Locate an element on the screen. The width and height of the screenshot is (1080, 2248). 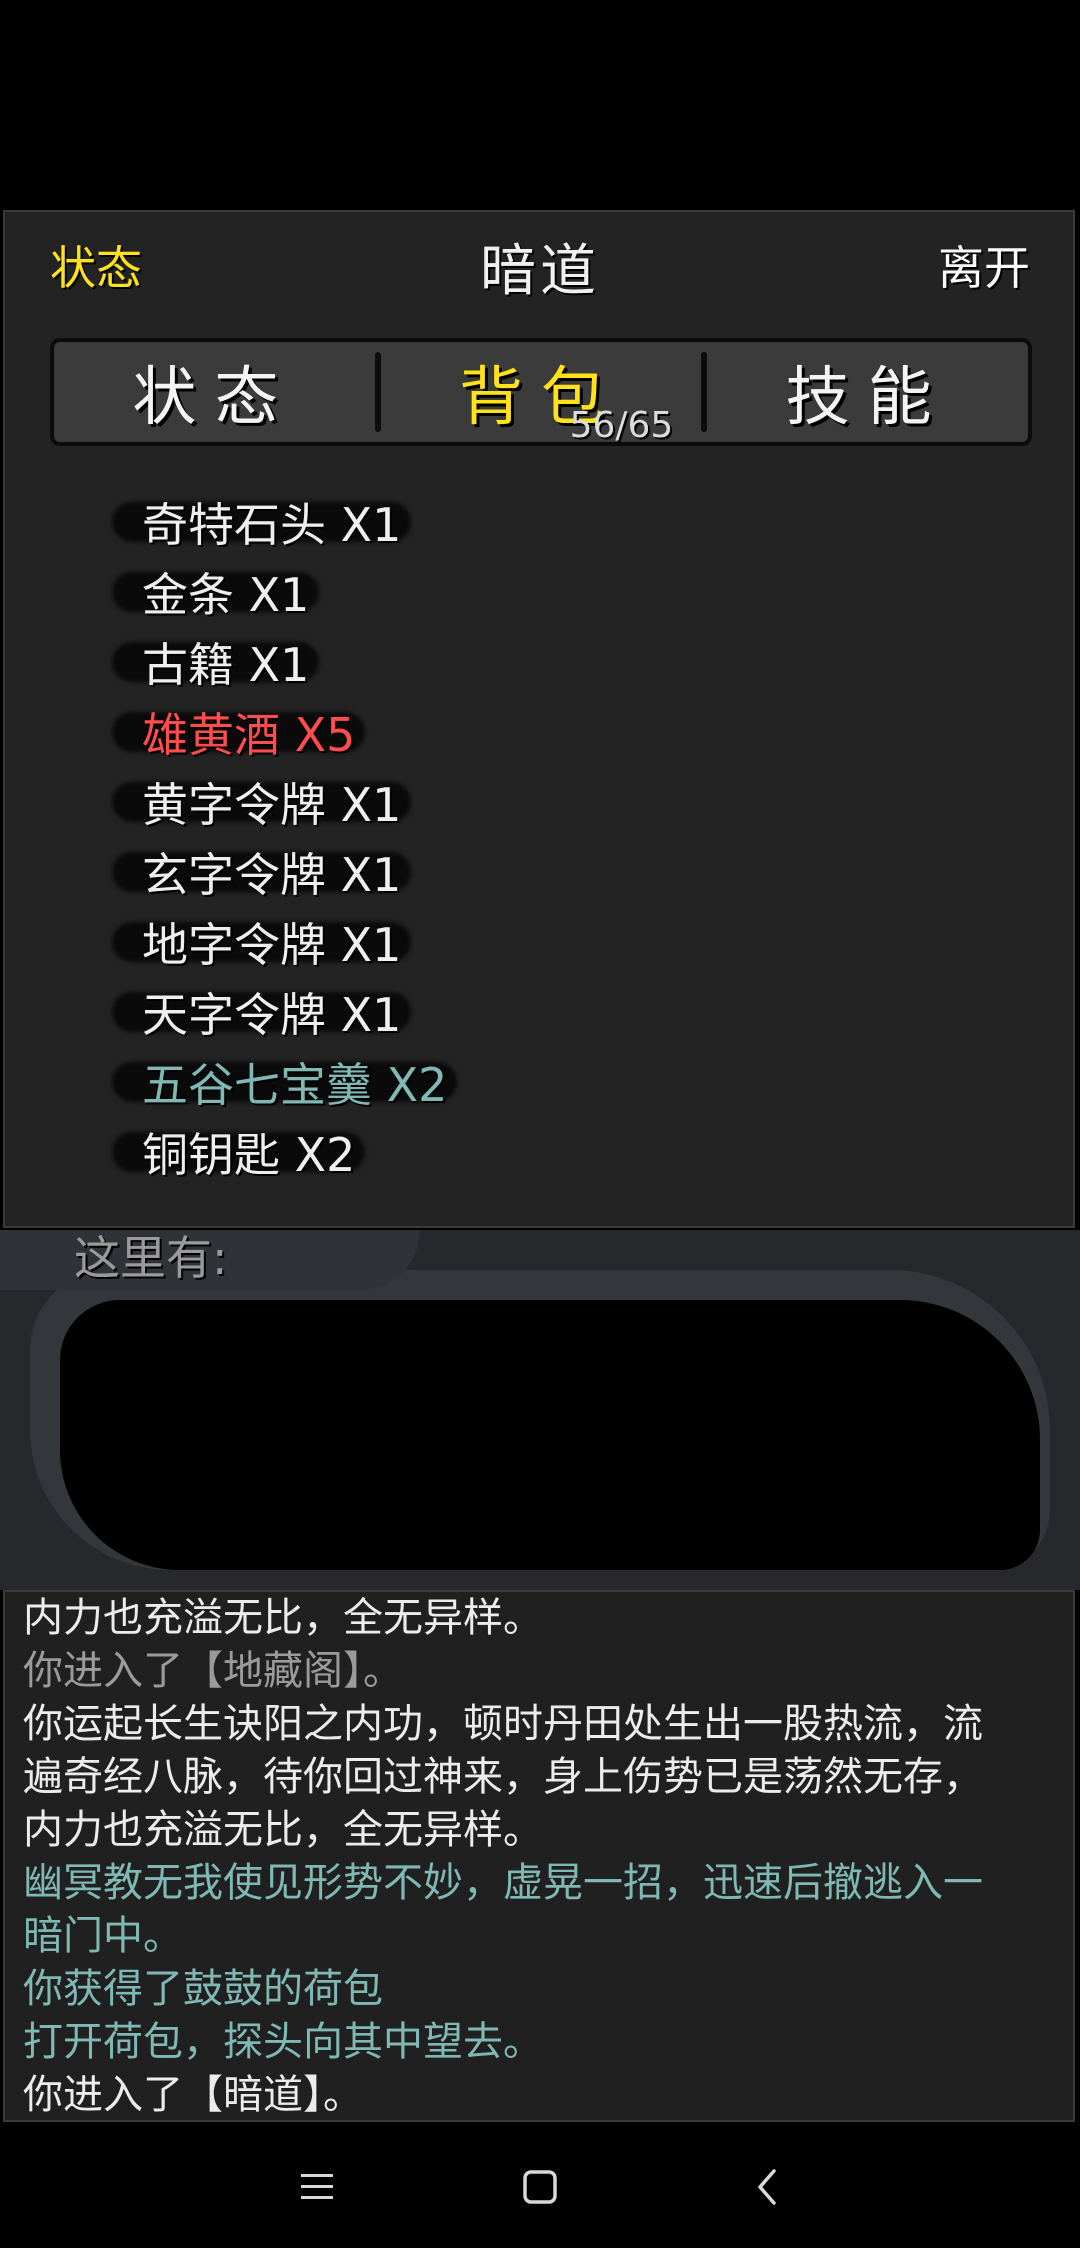
location-title: 暗道 is located at coordinates (540, 271).